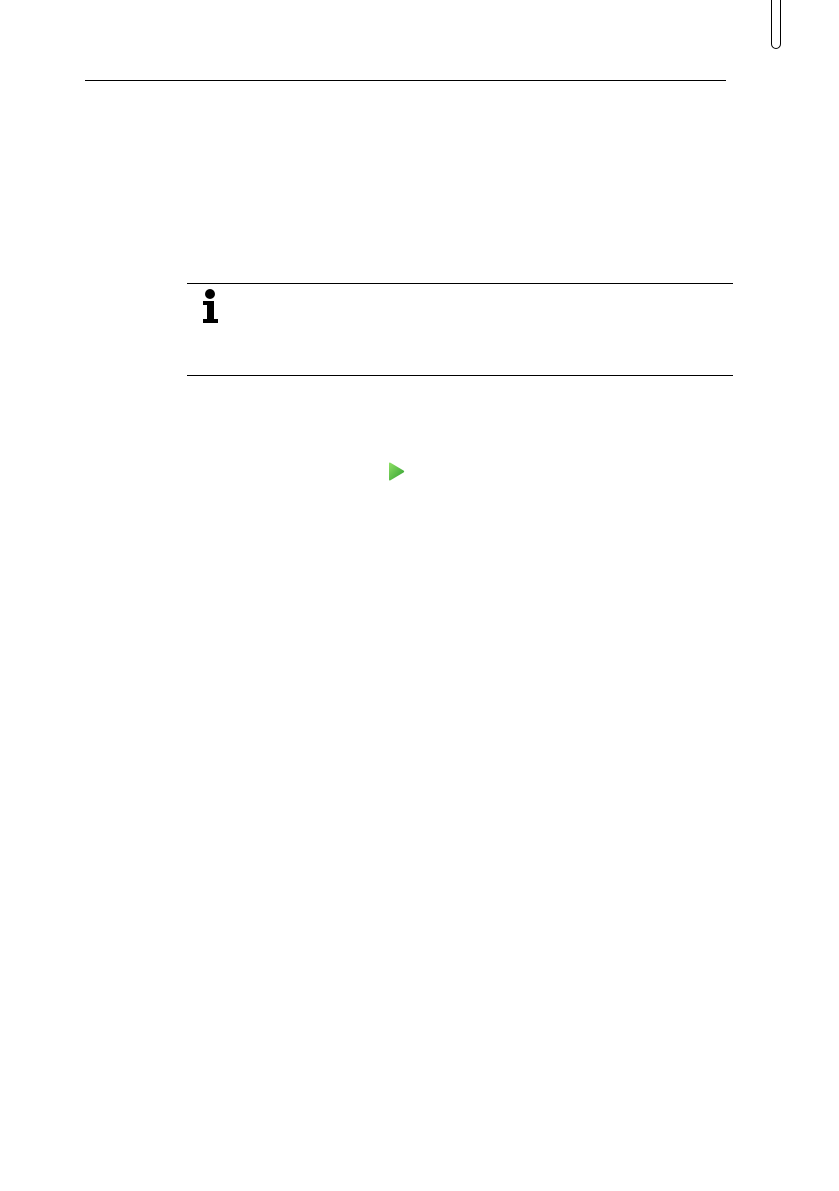 Image resolution: width=839 pixels, height=1191 pixels. I want to click on play-triangle-icon, so click(397, 471).